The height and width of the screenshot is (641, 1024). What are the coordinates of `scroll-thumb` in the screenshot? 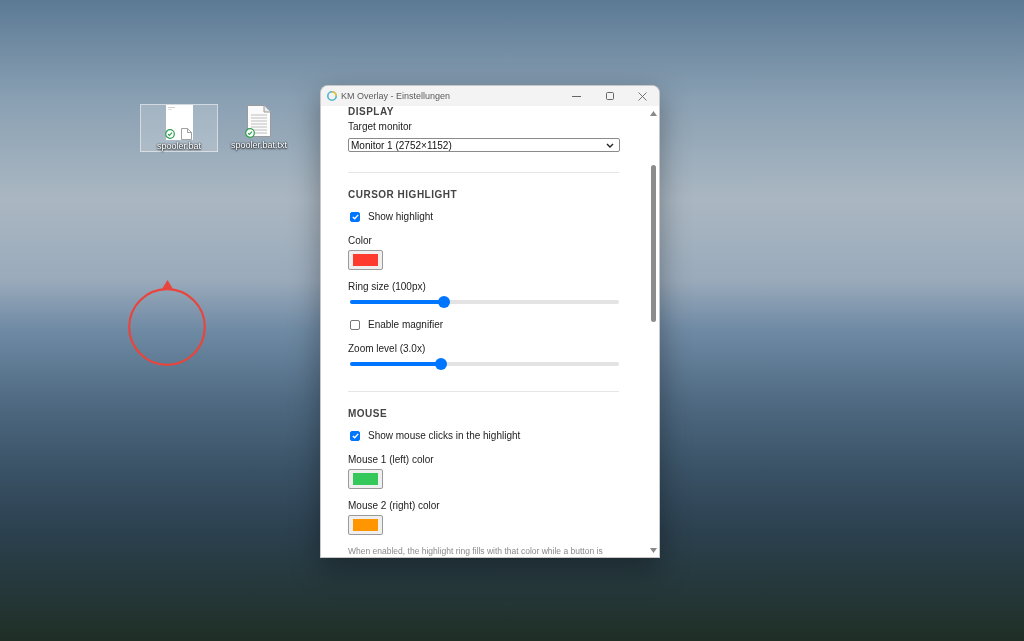 It's located at (653, 243).